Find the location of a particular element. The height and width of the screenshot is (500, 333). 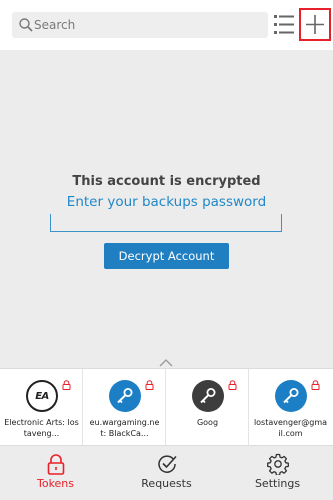

chevron-up-icon is located at coordinates (166, 363).